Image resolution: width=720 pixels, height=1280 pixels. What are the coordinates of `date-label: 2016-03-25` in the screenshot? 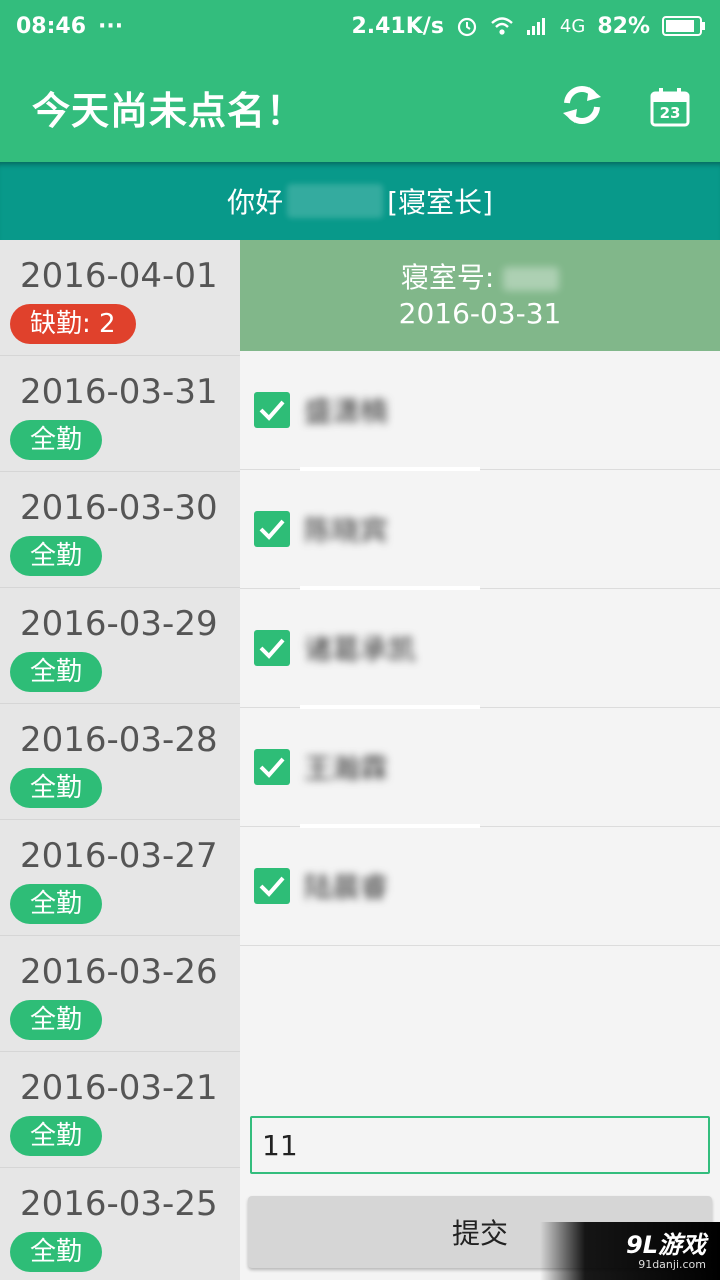 It's located at (119, 1204).